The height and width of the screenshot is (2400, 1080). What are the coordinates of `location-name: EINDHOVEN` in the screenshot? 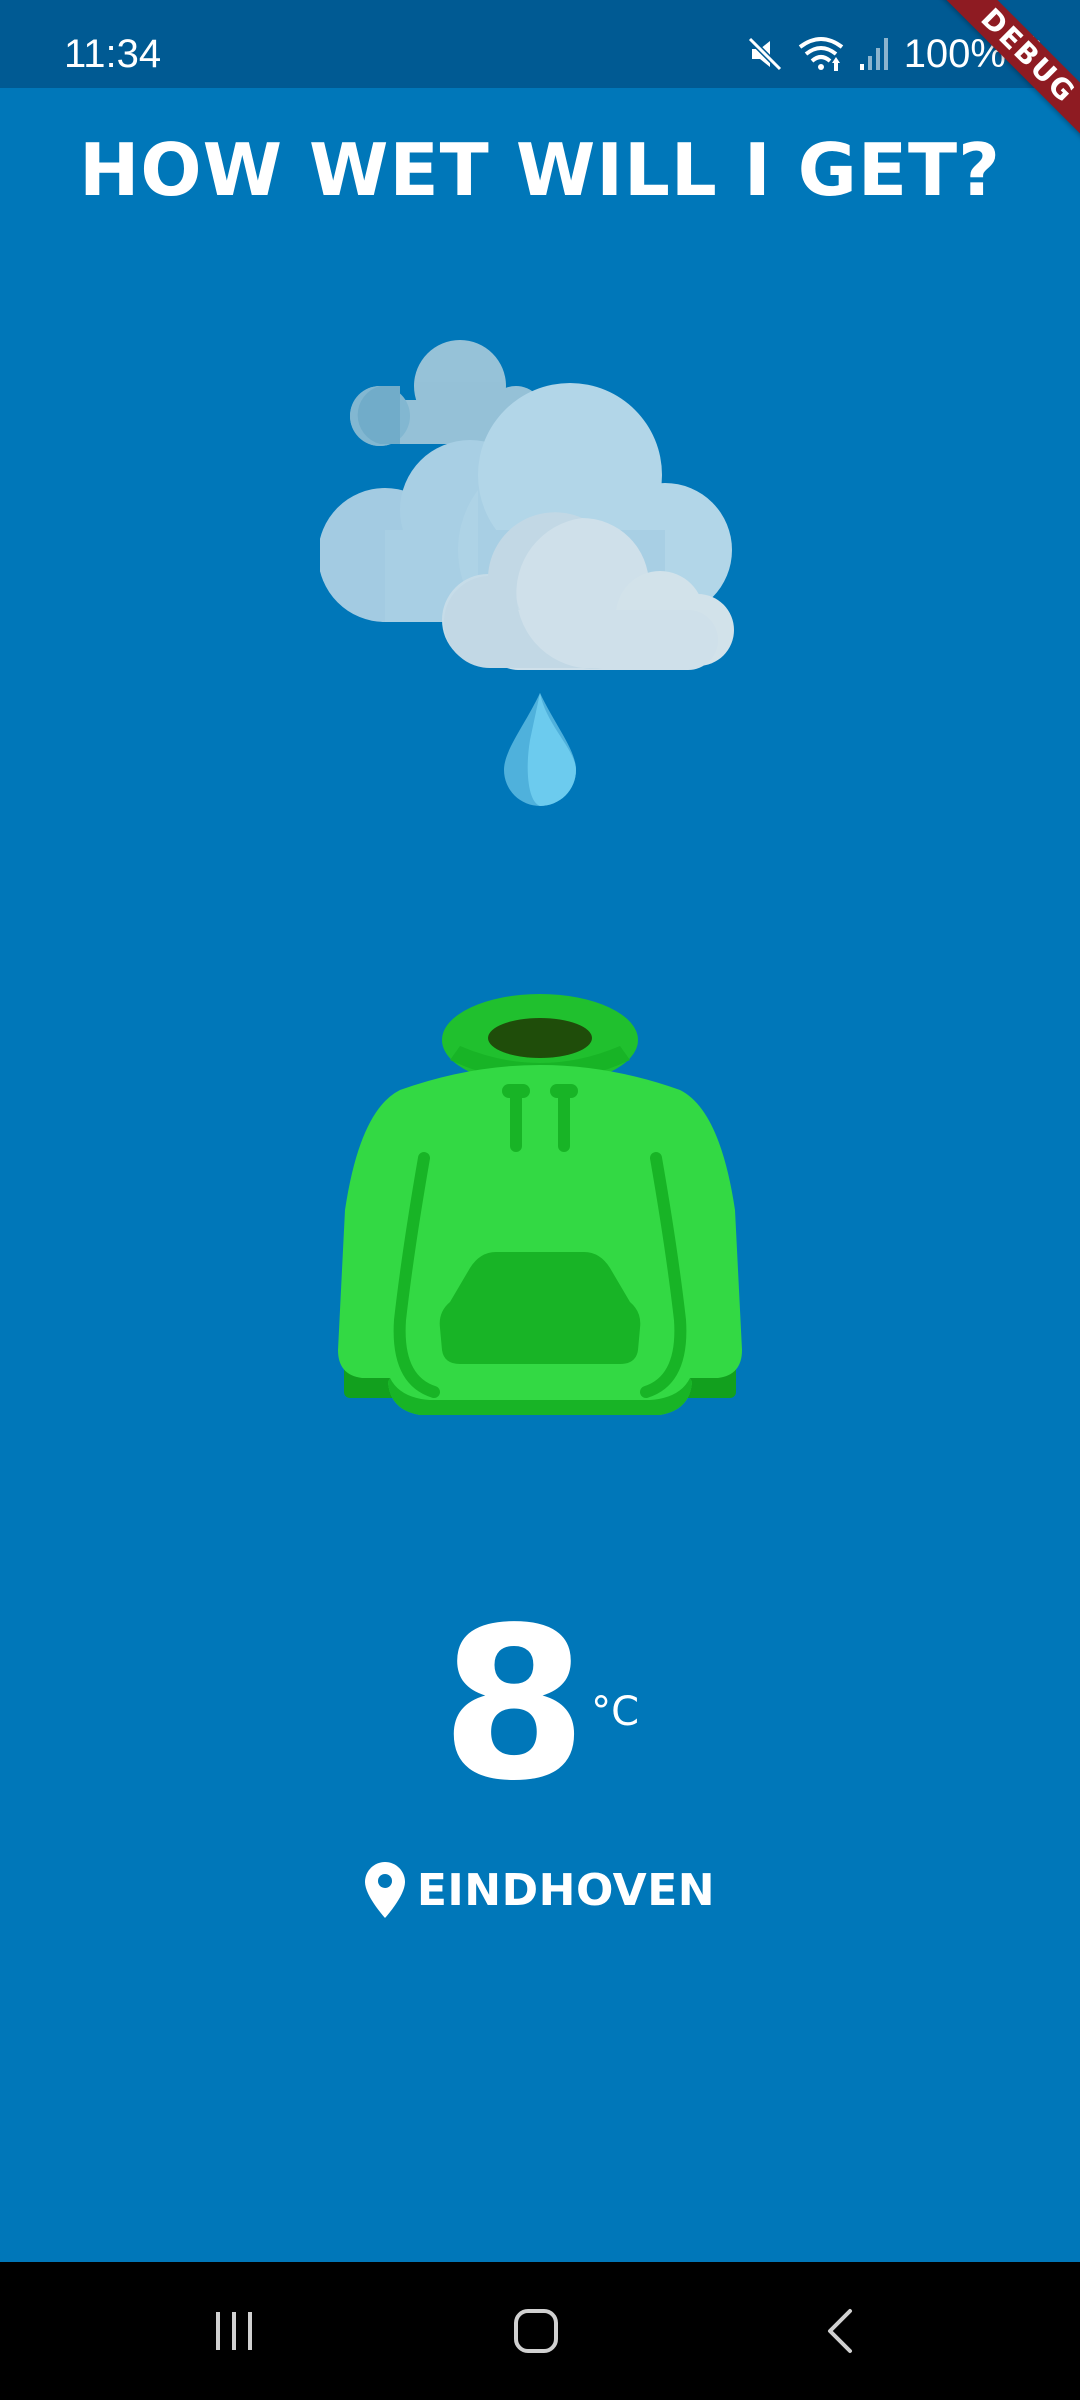 It's located at (566, 1890).